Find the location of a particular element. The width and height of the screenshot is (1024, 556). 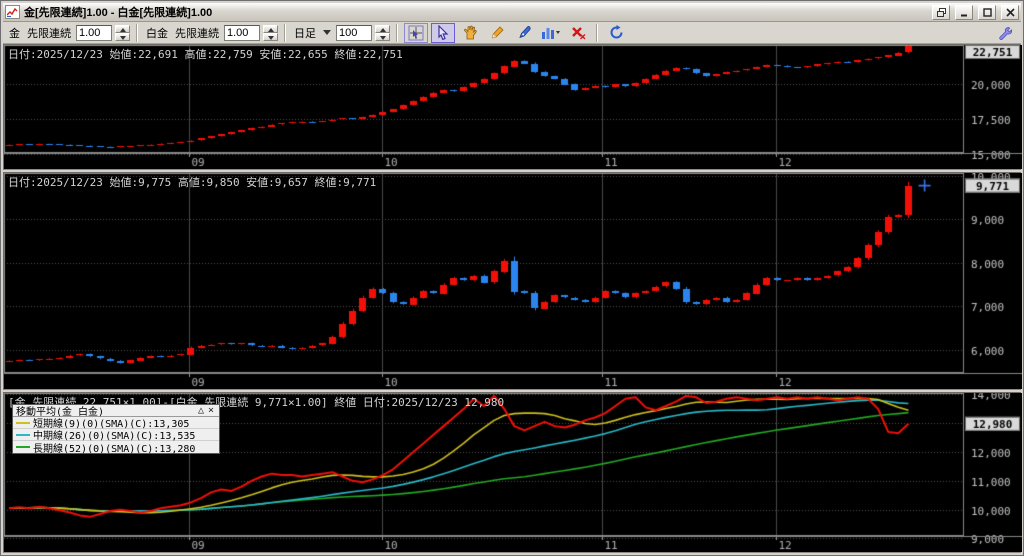

pencil-draw-tool-button is located at coordinates (497, 32).